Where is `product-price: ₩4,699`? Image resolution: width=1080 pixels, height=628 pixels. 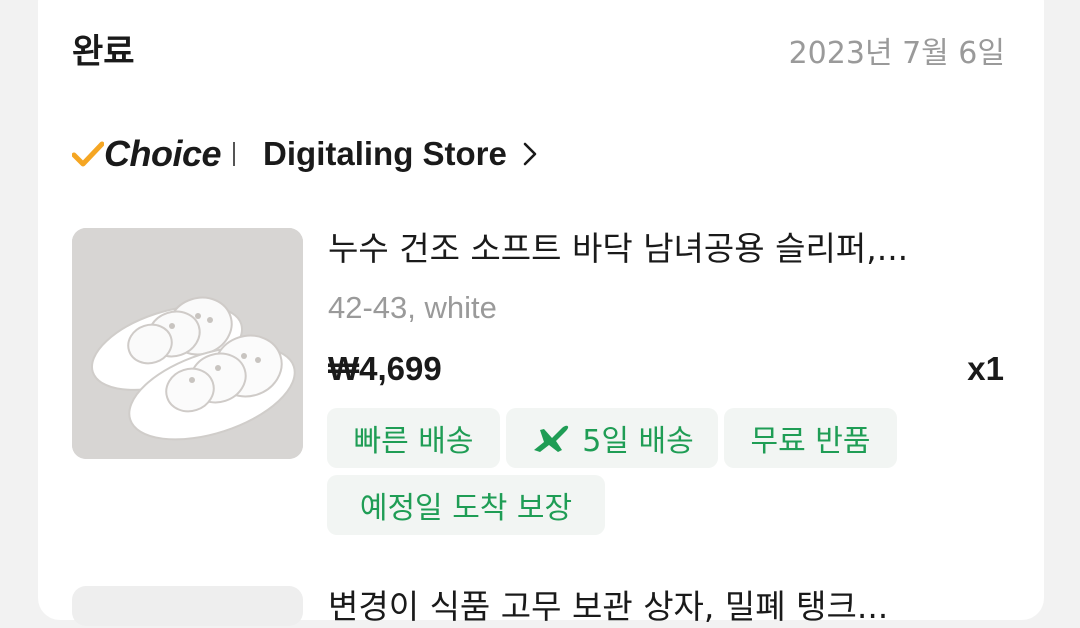 product-price: ₩4,699 is located at coordinates (385, 368).